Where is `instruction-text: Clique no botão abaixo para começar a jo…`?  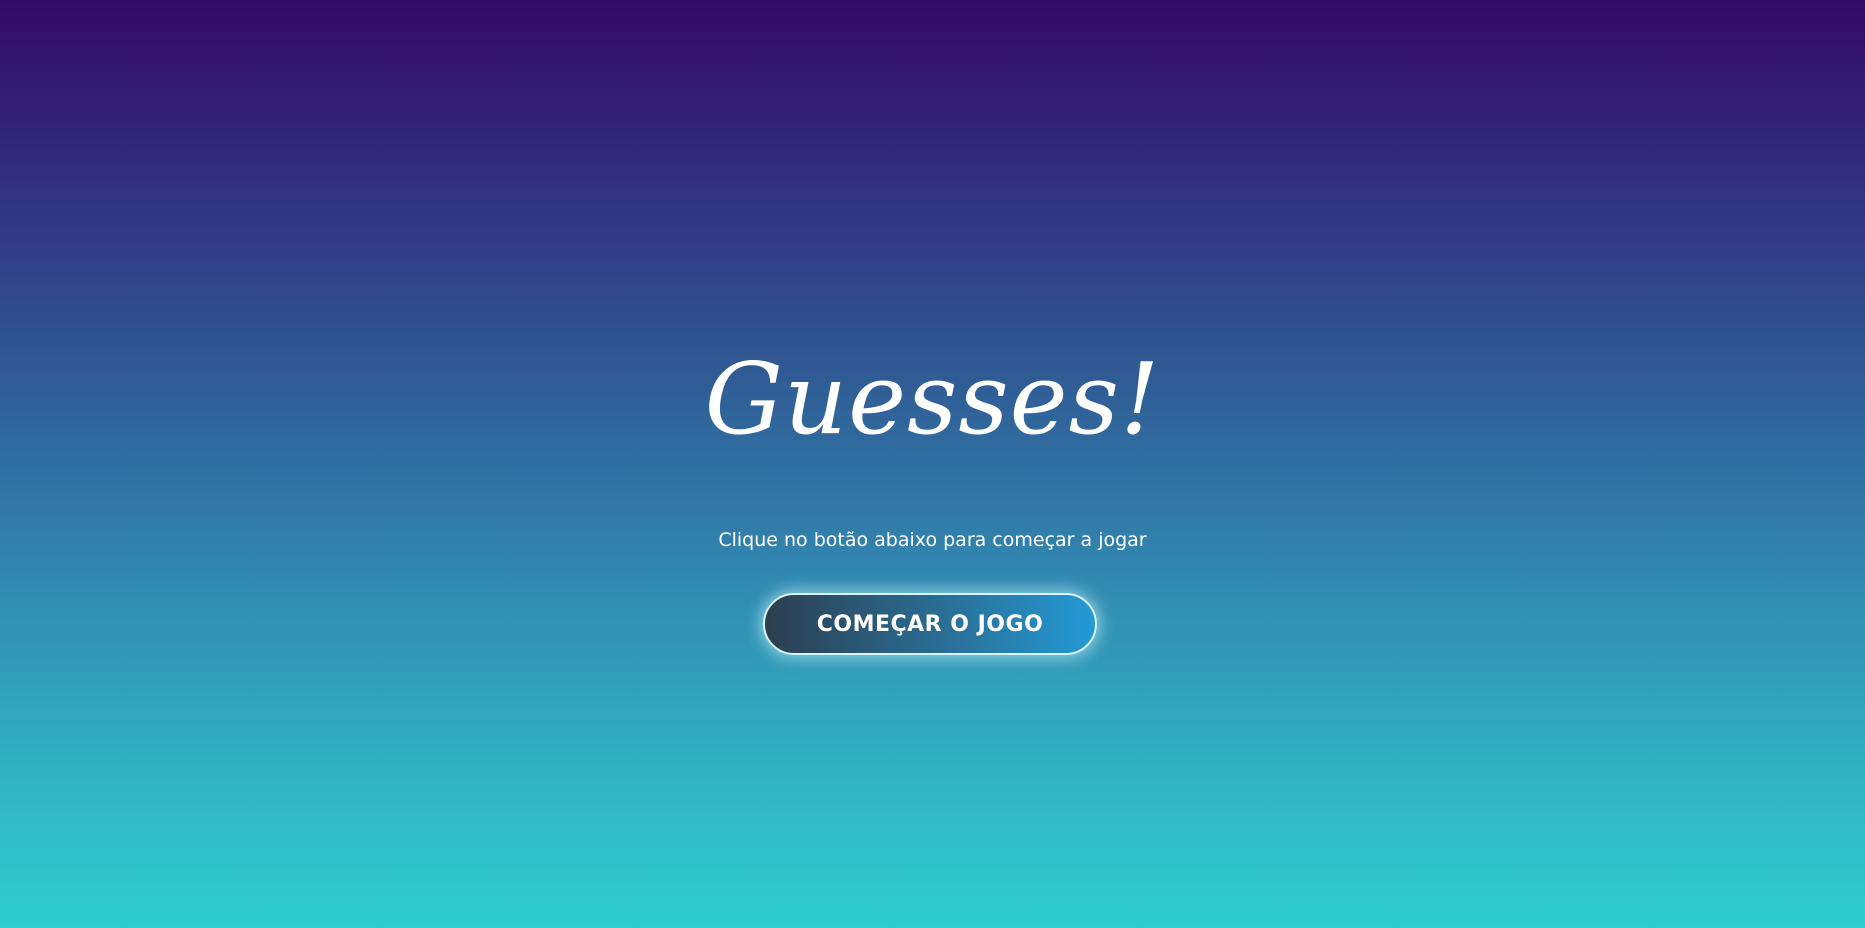 instruction-text: Clique no botão abaixo para começar a jo… is located at coordinates (932, 540).